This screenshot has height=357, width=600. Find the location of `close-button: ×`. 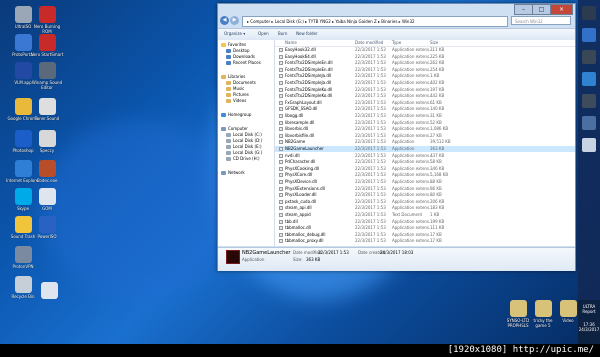

close-button: × is located at coordinates (561, 9).